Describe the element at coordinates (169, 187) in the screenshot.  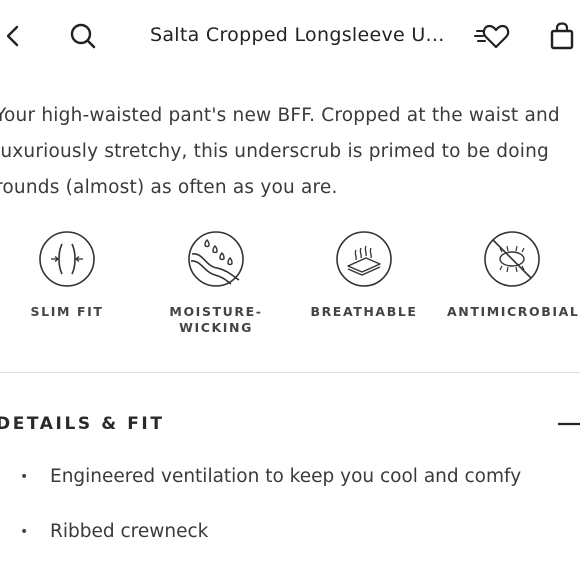
I see `description-line: rounds (almost) as often as you are.` at that location.